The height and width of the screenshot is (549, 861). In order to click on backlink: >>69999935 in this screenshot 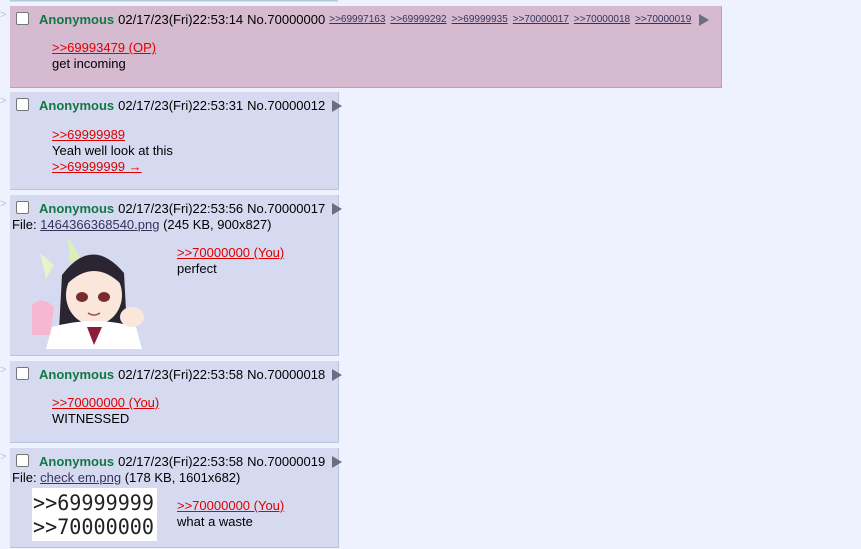, I will do `click(480, 19)`.